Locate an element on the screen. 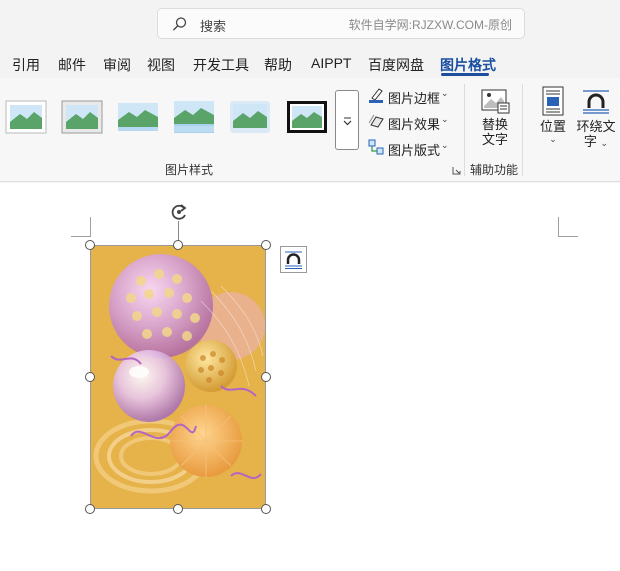  position-icon is located at coordinates (553, 101).